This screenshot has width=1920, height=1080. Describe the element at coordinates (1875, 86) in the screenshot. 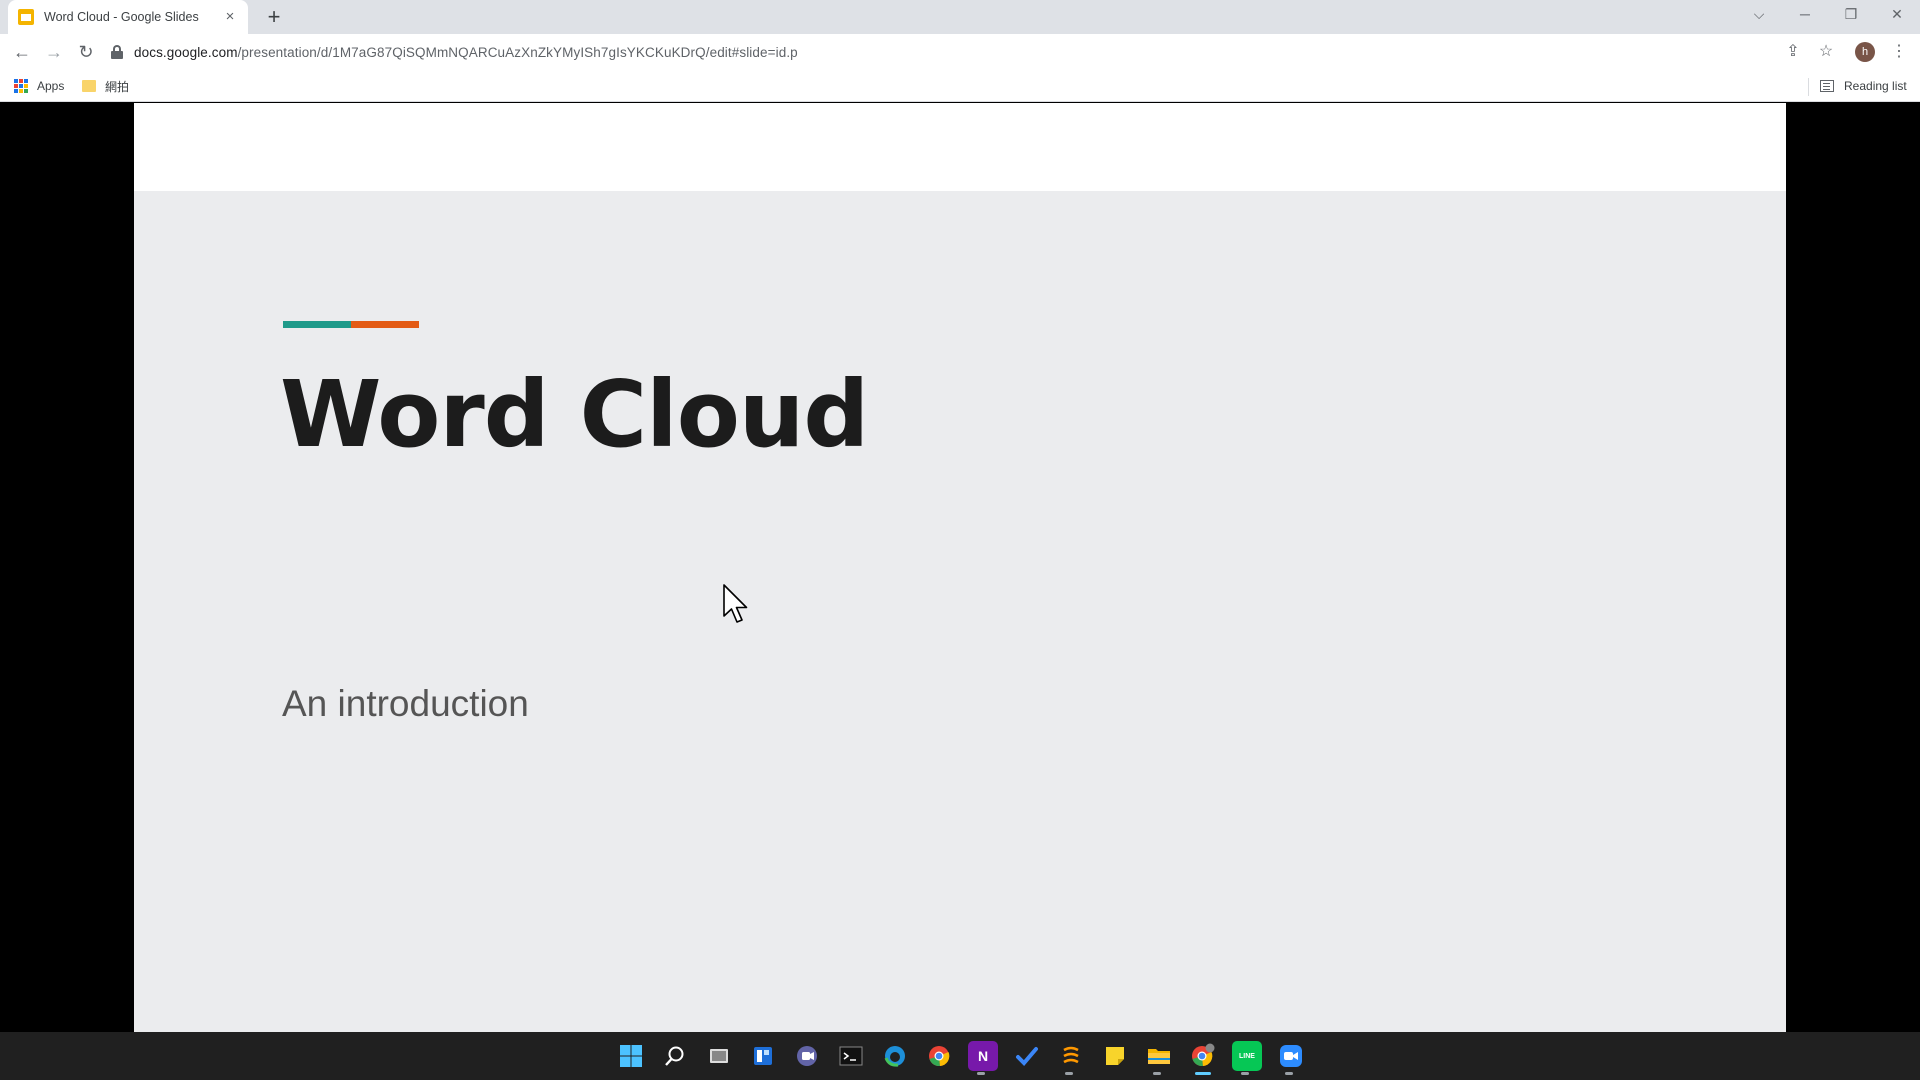

I see `reading-list-label: Reading list` at that location.